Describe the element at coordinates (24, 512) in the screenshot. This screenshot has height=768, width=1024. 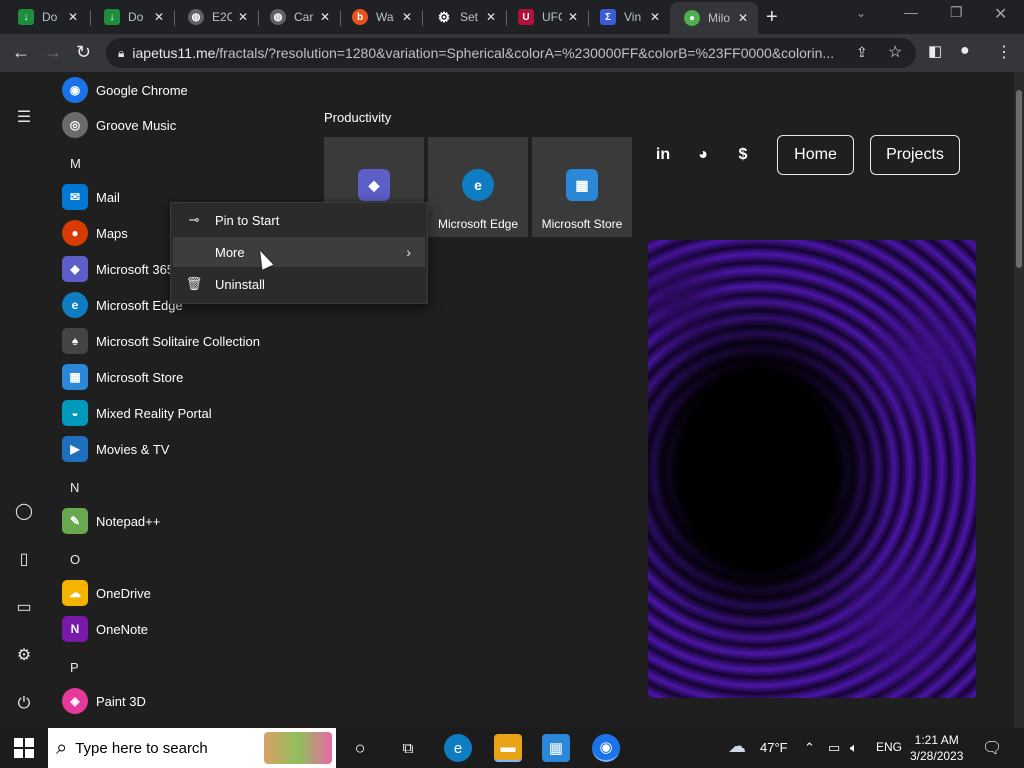
I see `user-account-icon: ◯` at that location.